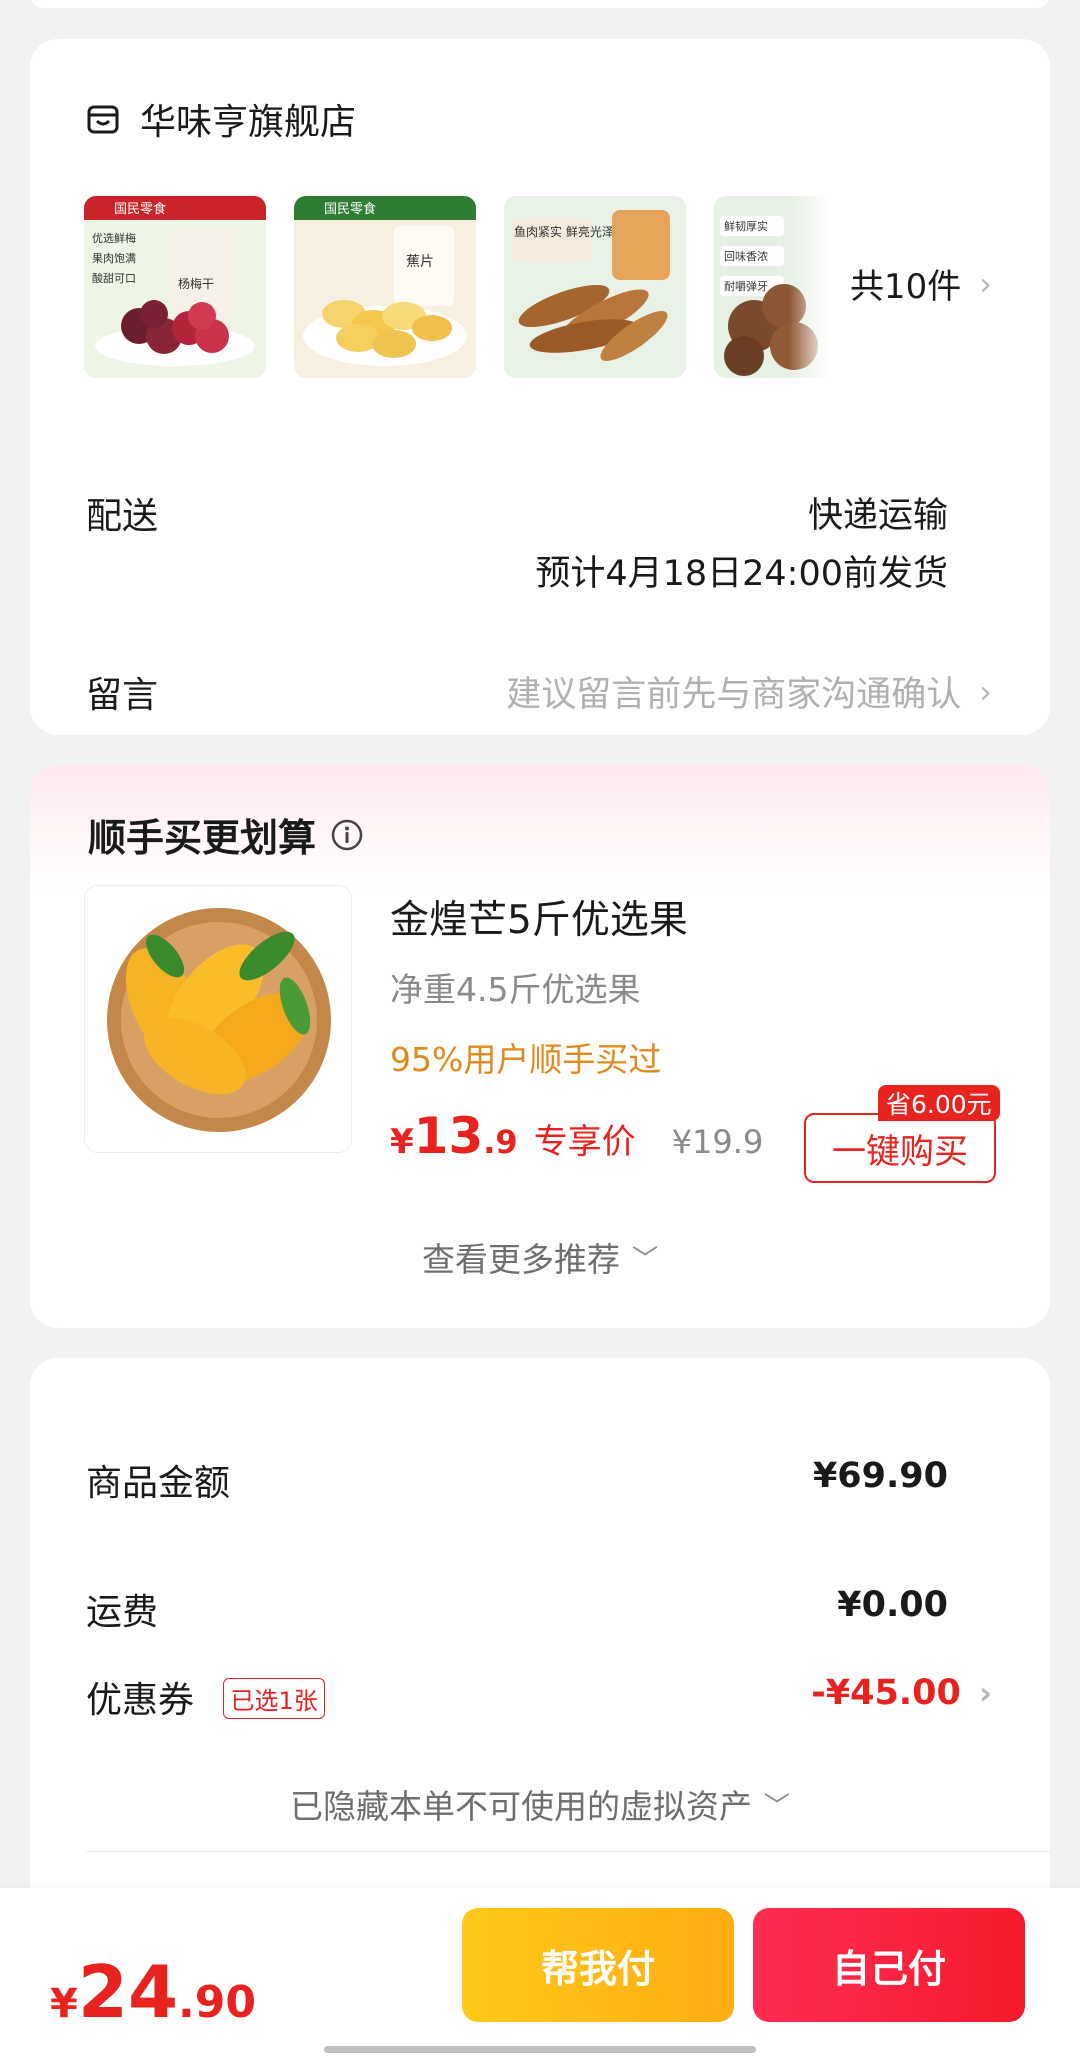 The image size is (1080, 2058). Describe the element at coordinates (905, 287) in the screenshot. I see `item-count: 共10件` at that location.